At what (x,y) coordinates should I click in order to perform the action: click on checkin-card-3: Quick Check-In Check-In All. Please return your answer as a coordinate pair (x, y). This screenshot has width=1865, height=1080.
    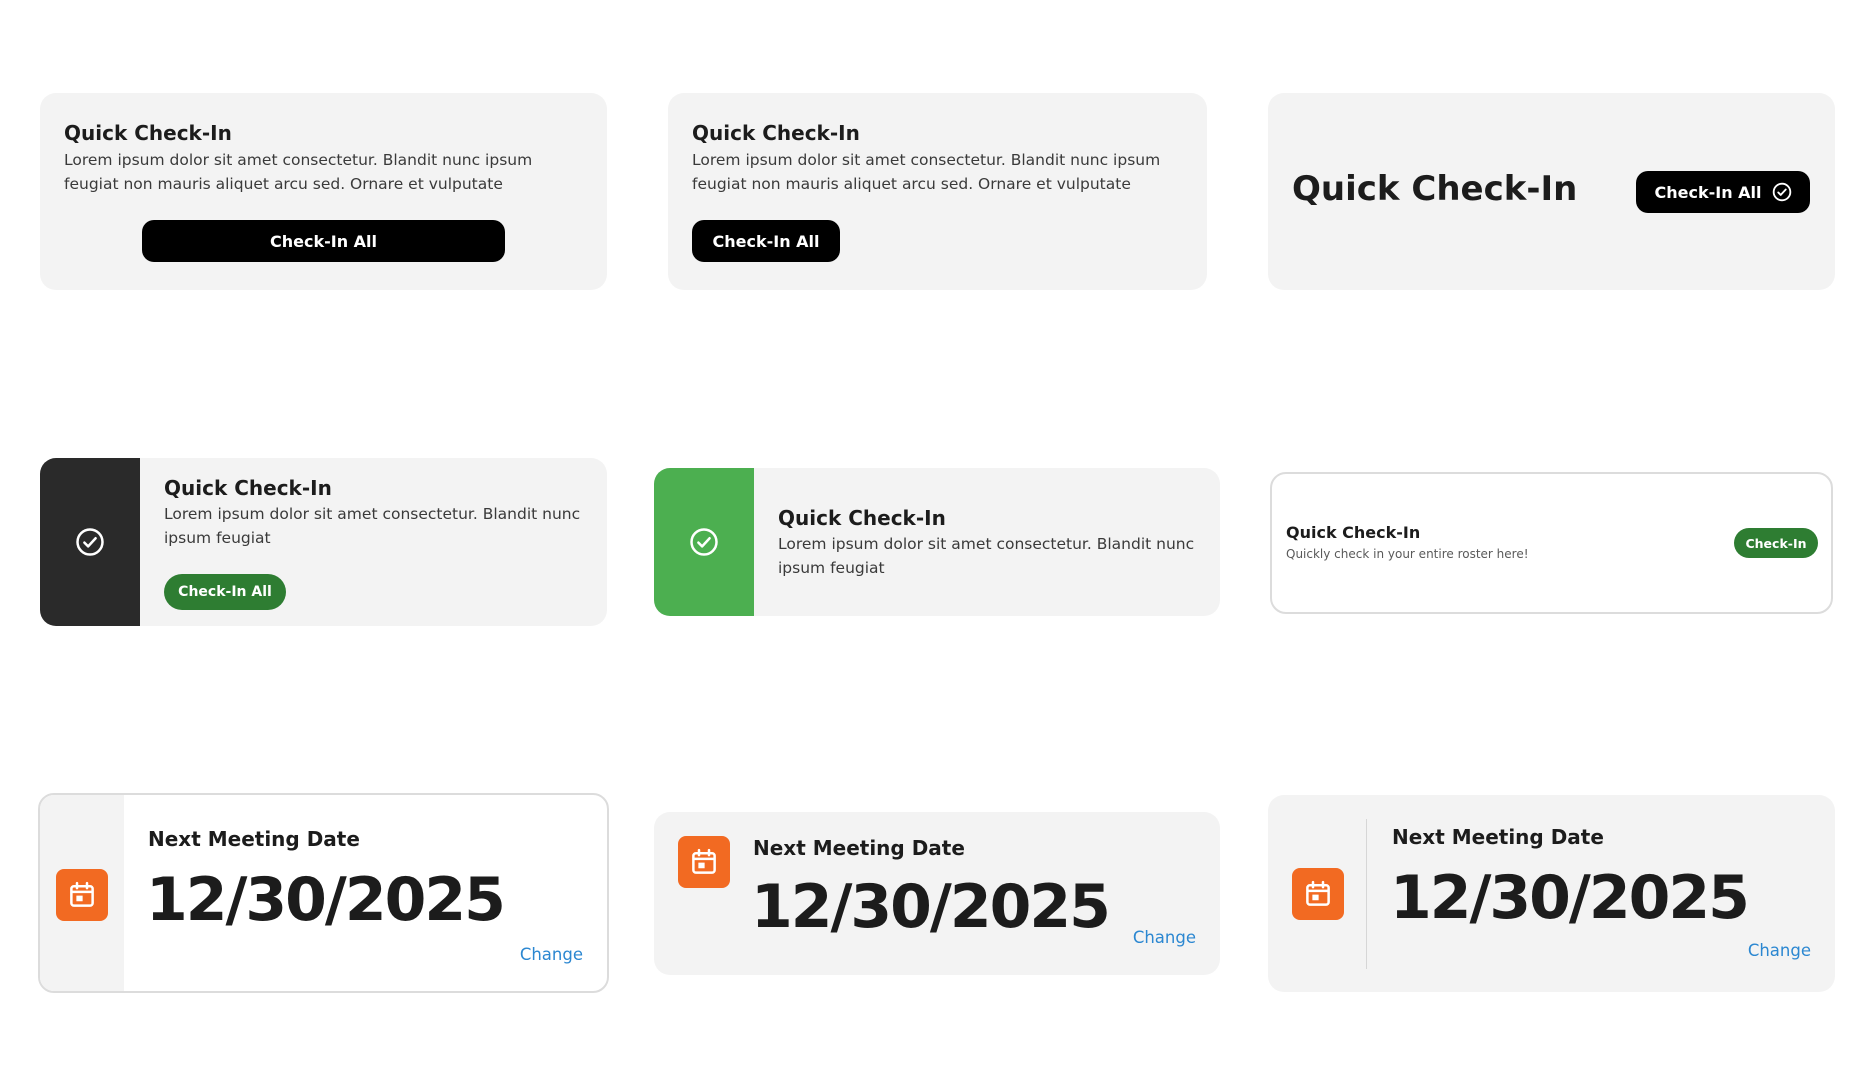
    Looking at the image, I should click on (1551, 191).